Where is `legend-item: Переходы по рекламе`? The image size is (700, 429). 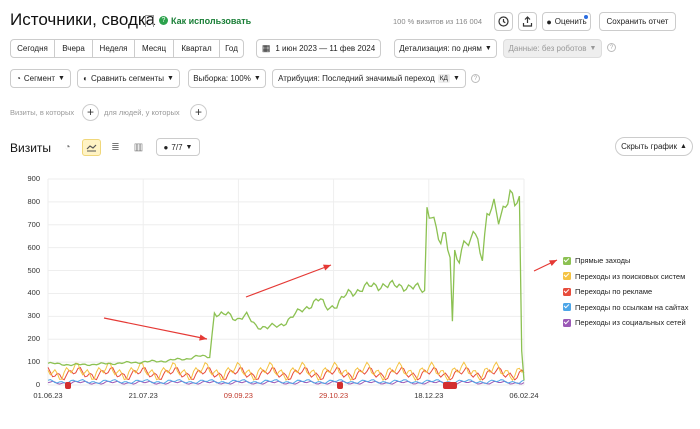
legend-item: Переходы по рекламе is located at coordinates (625, 292).